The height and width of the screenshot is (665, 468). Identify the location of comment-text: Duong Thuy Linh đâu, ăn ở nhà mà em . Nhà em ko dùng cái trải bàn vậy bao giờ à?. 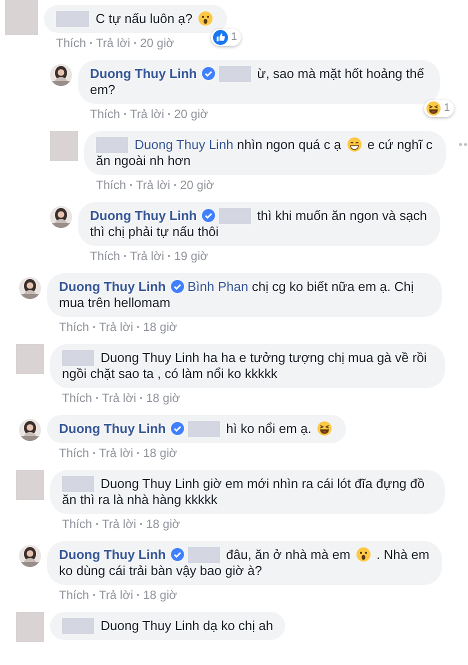
(244, 562).